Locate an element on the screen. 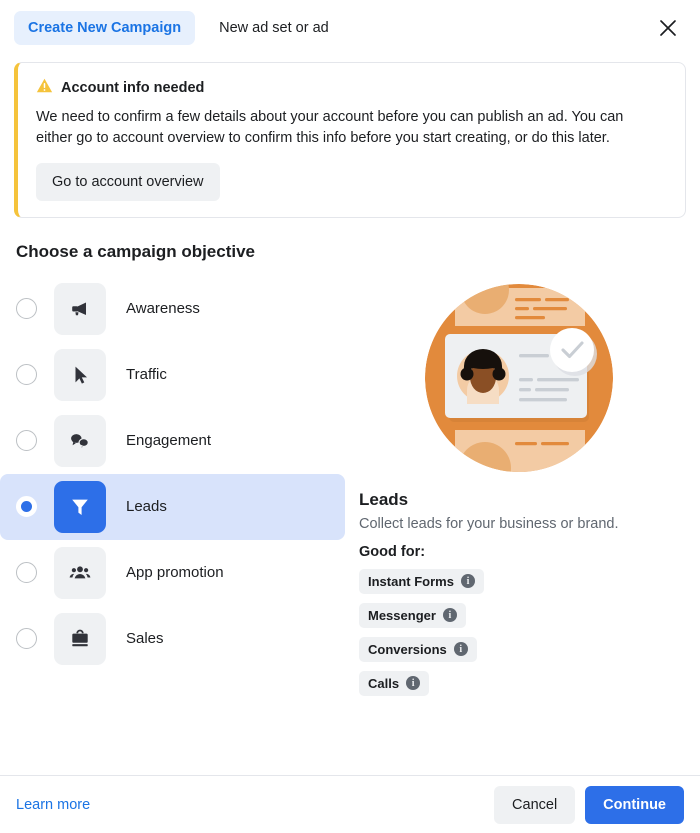  tab-create-new-campaign: Create New Campaign is located at coordinates (105, 28).